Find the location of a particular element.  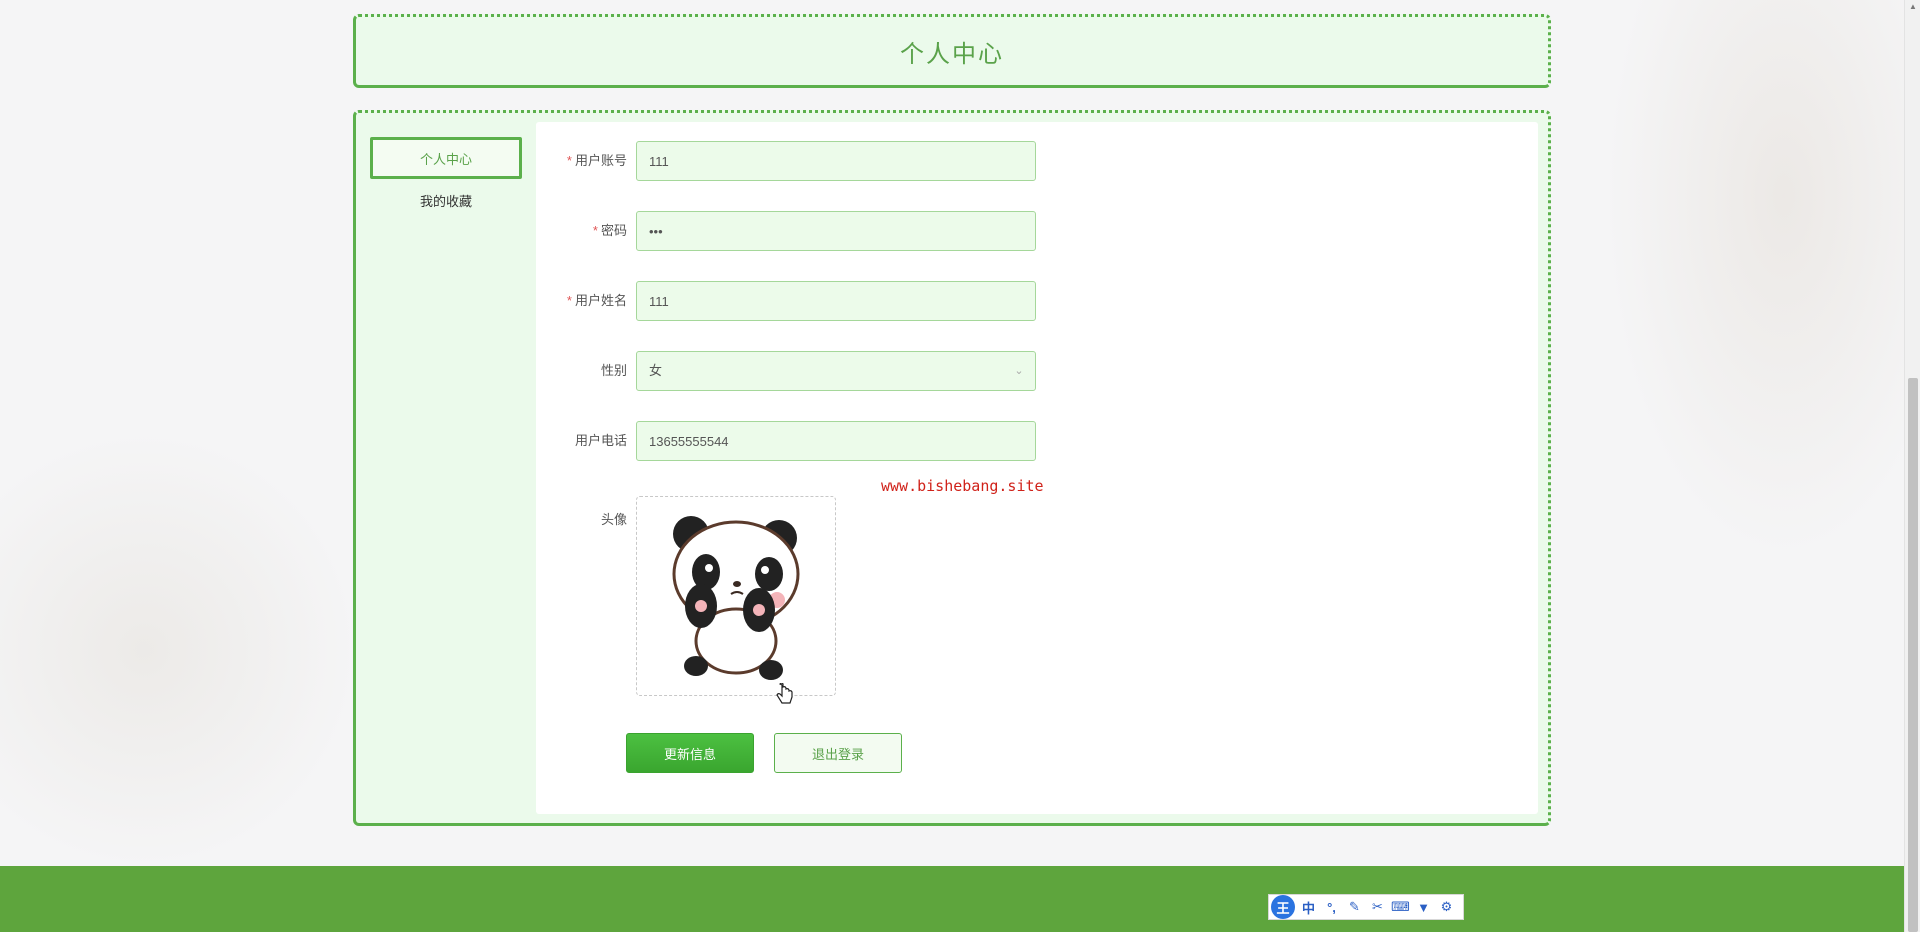

sidebar-item-label: 我的收藏 is located at coordinates (445, 201).